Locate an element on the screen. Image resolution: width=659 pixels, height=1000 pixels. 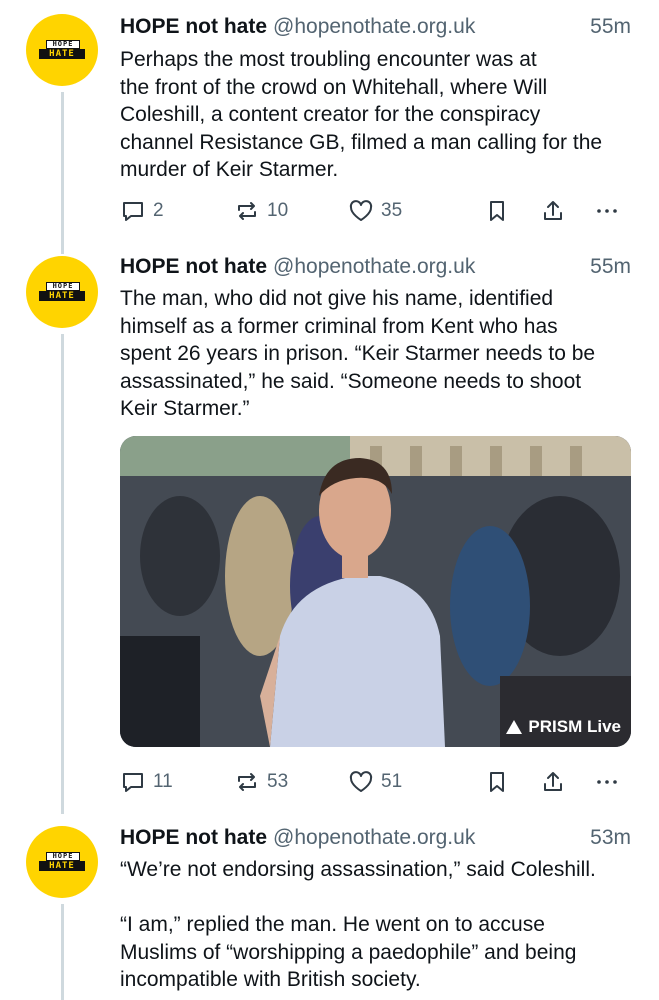
repost-count: 53 is located at coordinates (278, 781).